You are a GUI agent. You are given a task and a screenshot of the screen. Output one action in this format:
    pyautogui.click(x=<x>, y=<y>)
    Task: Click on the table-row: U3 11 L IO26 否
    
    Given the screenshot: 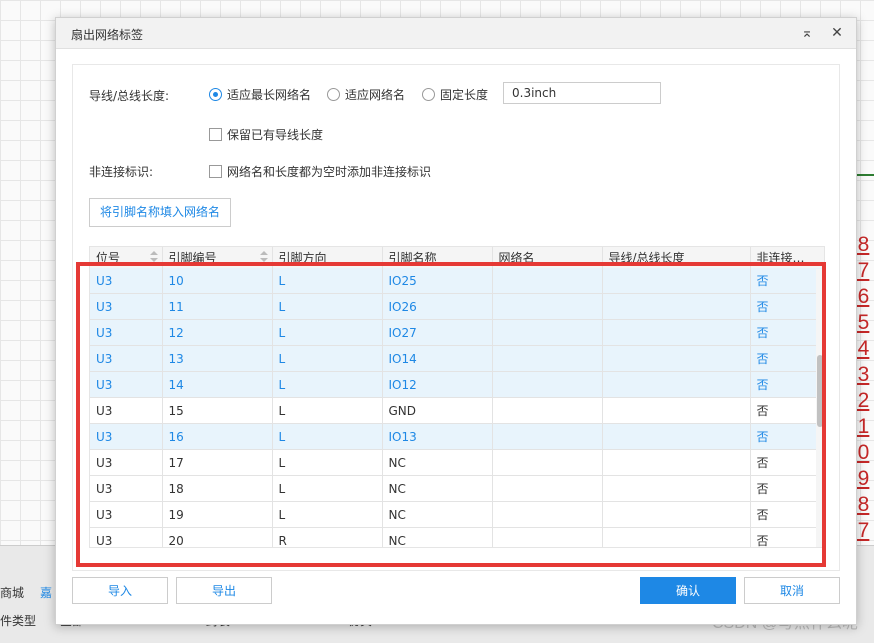 What is the action you would take?
    pyautogui.click(x=457, y=306)
    